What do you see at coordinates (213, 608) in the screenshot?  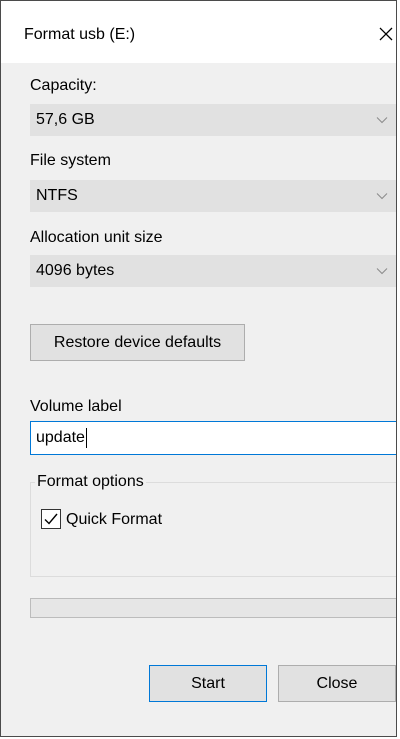 I see `format-progress-bar` at bounding box center [213, 608].